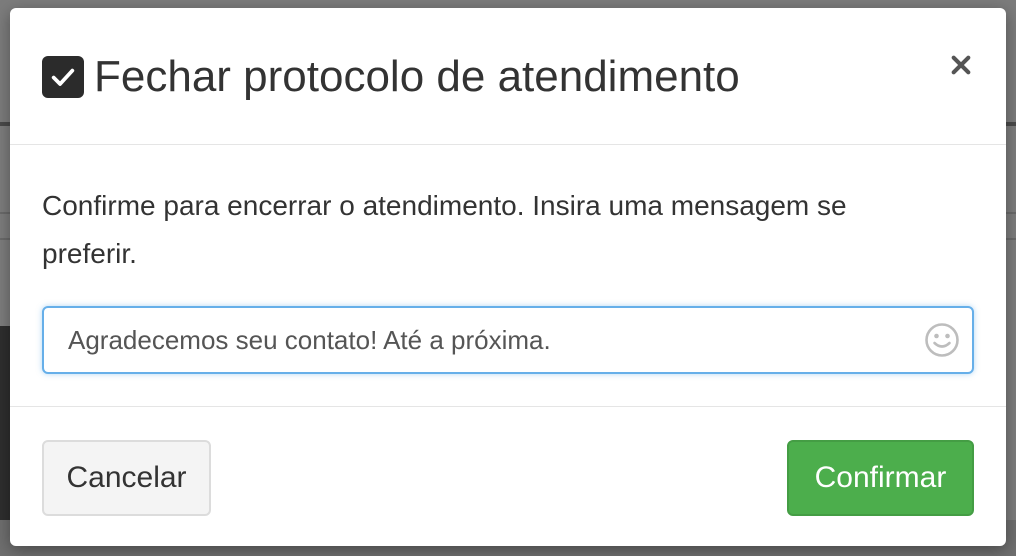 This screenshot has height=556, width=1016. Describe the element at coordinates (417, 76) in the screenshot. I see `modal-title: Fechar protocolo de atendimento` at that location.